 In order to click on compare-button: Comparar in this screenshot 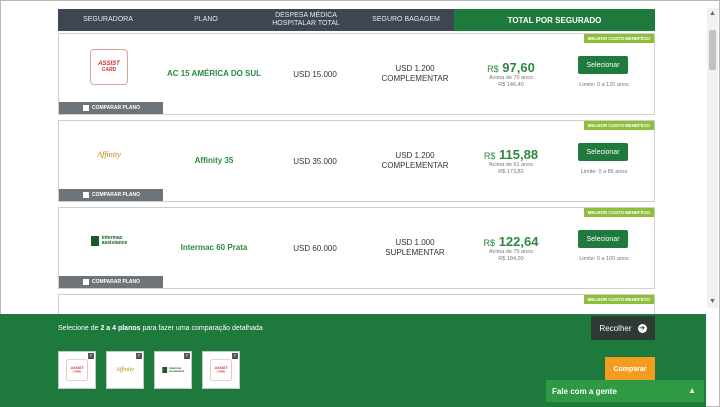, I will do `click(630, 369)`.